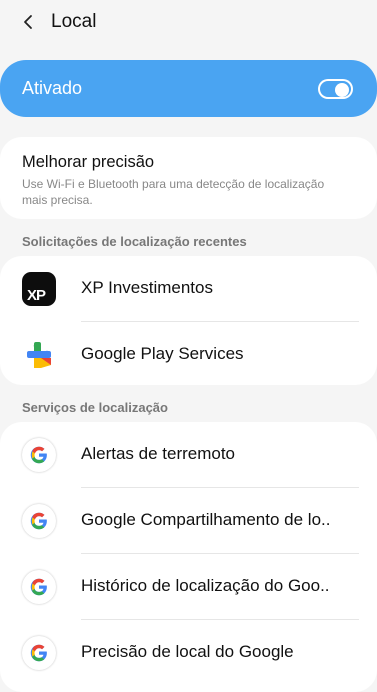 This screenshot has width=377, height=692. Describe the element at coordinates (134, 241) in the screenshot. I see `recent-requests-header: Solicitações de localização recentes` at that location.